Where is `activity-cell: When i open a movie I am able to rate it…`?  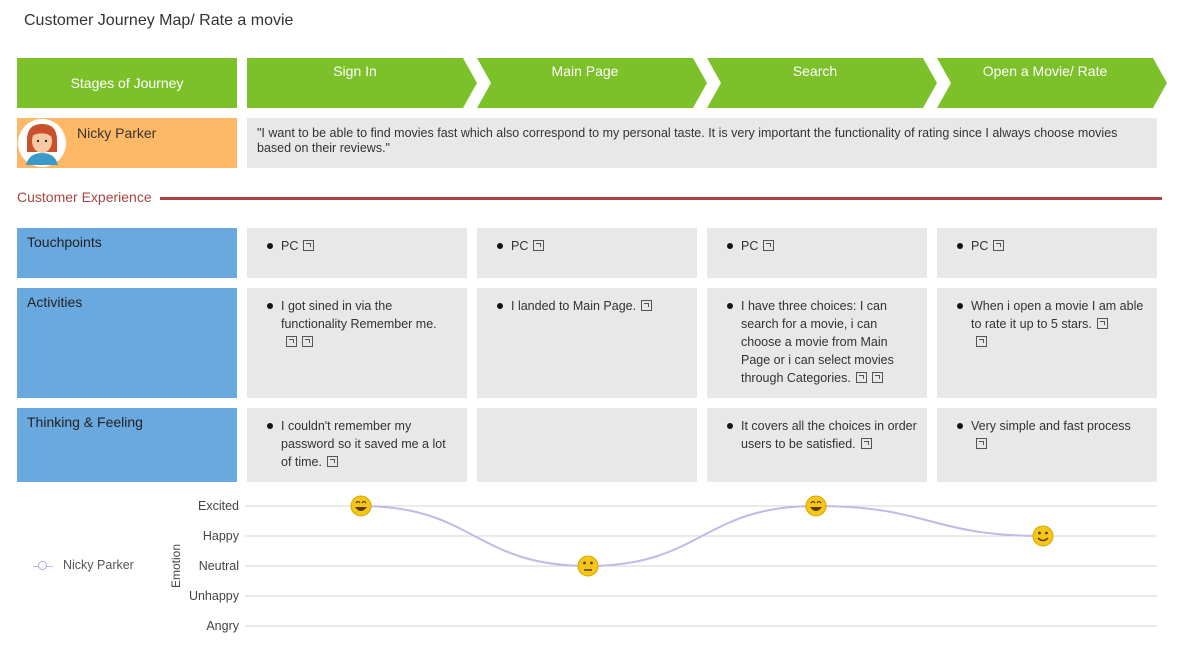 activity-cell: When i open a movie I am able to rate it… is located at coordinates (1047, 343).